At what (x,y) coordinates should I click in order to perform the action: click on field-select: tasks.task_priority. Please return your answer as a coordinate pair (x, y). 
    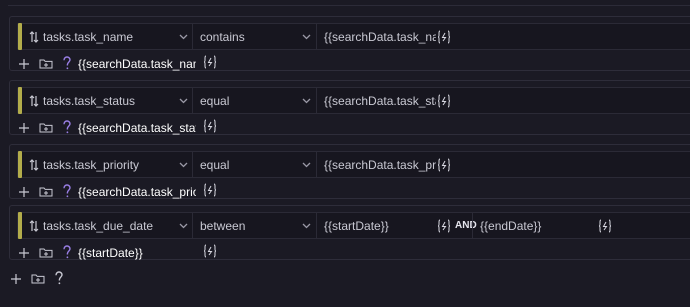
    Looking at the image, I should click on (118, 164).